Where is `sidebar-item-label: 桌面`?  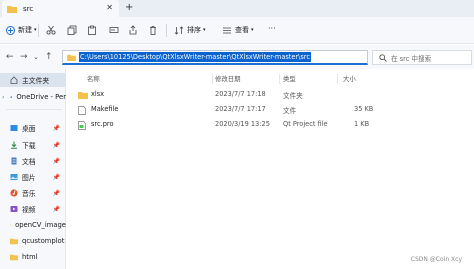
sidebar-item-label: 桌面 is located at coordinates (29, 129).